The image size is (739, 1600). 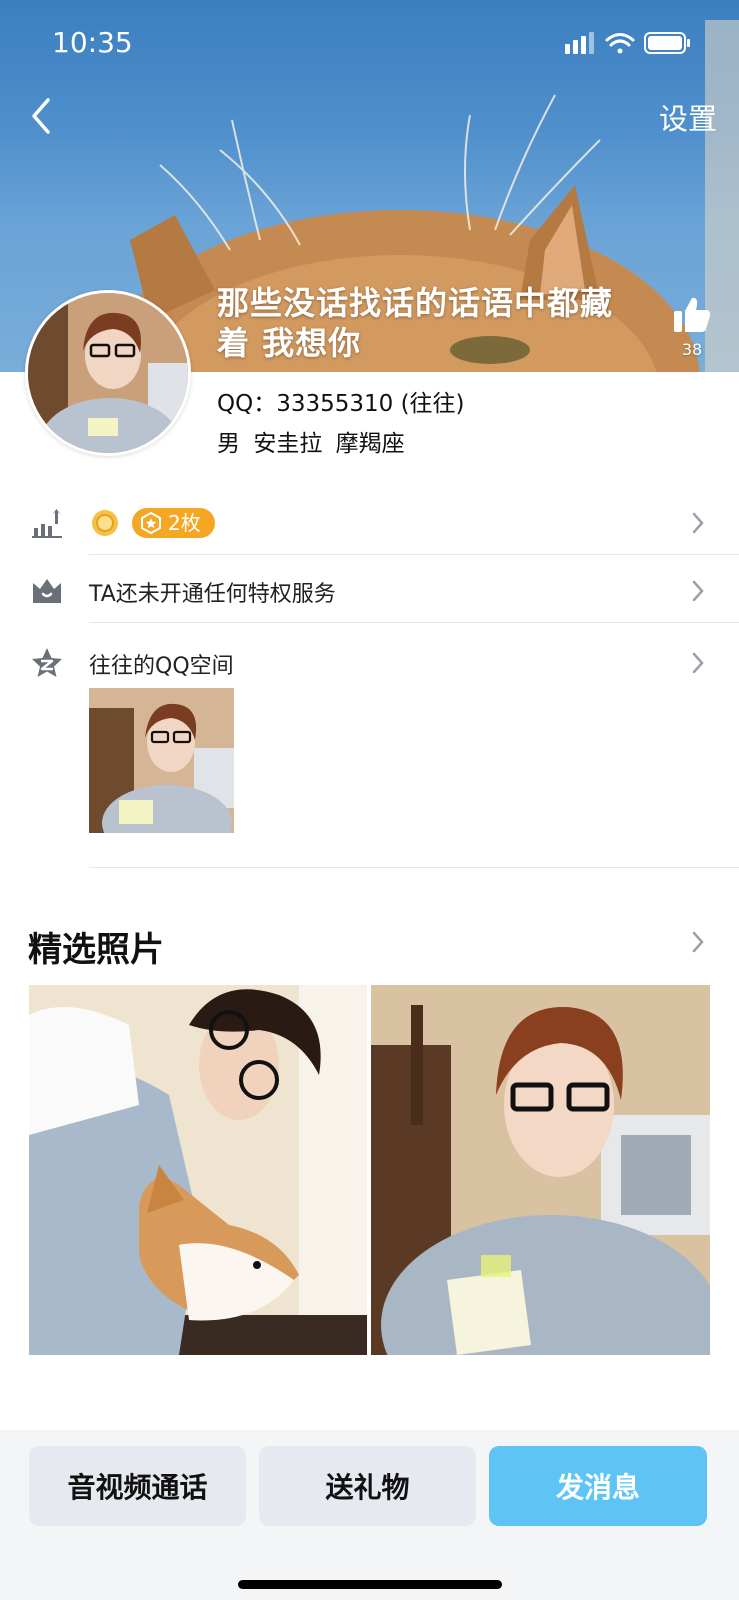 What do you see at coordinates (370, 1584) in the screenshot?
I see `home-indicator` at bounding box center [370, 1584].